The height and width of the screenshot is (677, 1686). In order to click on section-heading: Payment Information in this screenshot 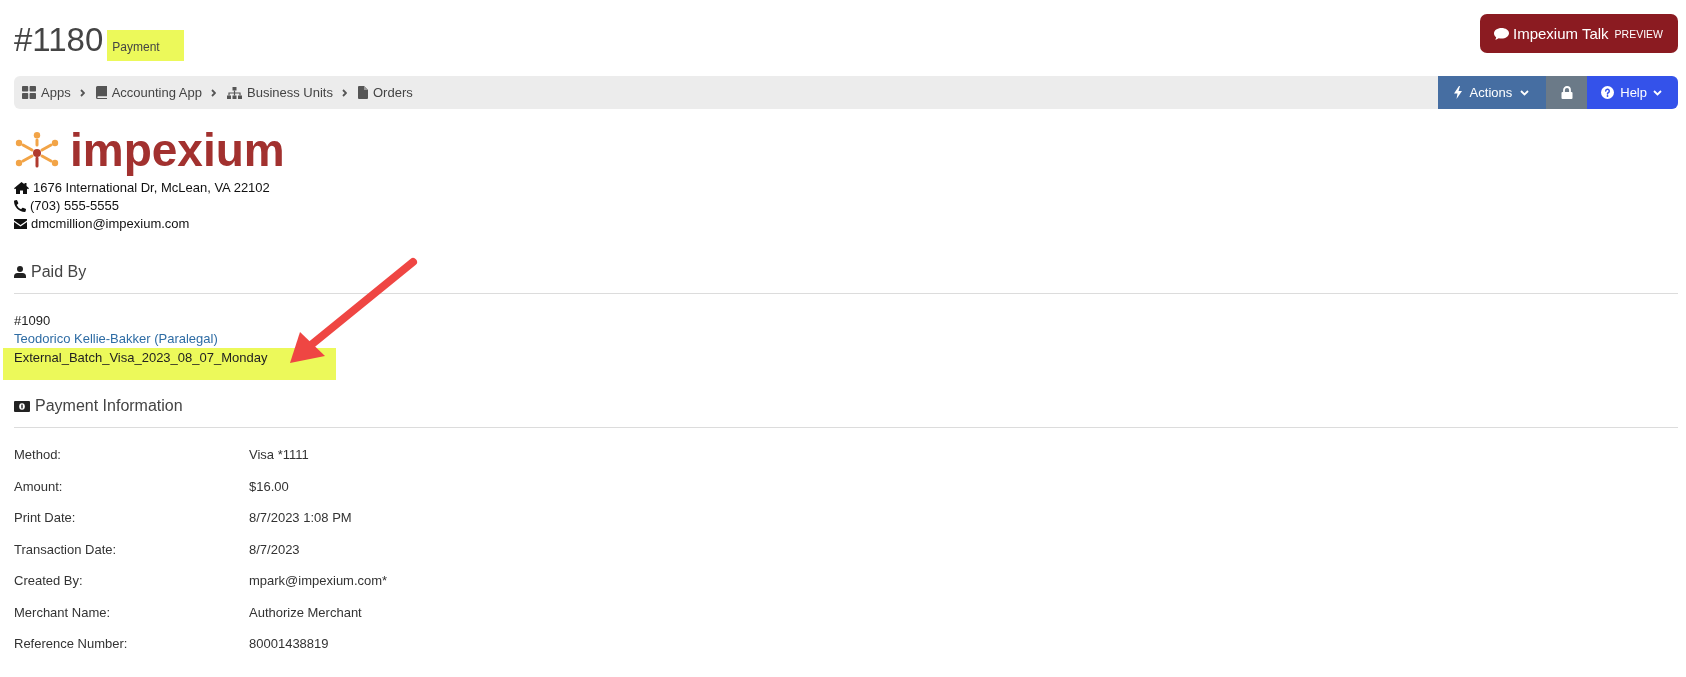, I will do `click(109, 406)`.